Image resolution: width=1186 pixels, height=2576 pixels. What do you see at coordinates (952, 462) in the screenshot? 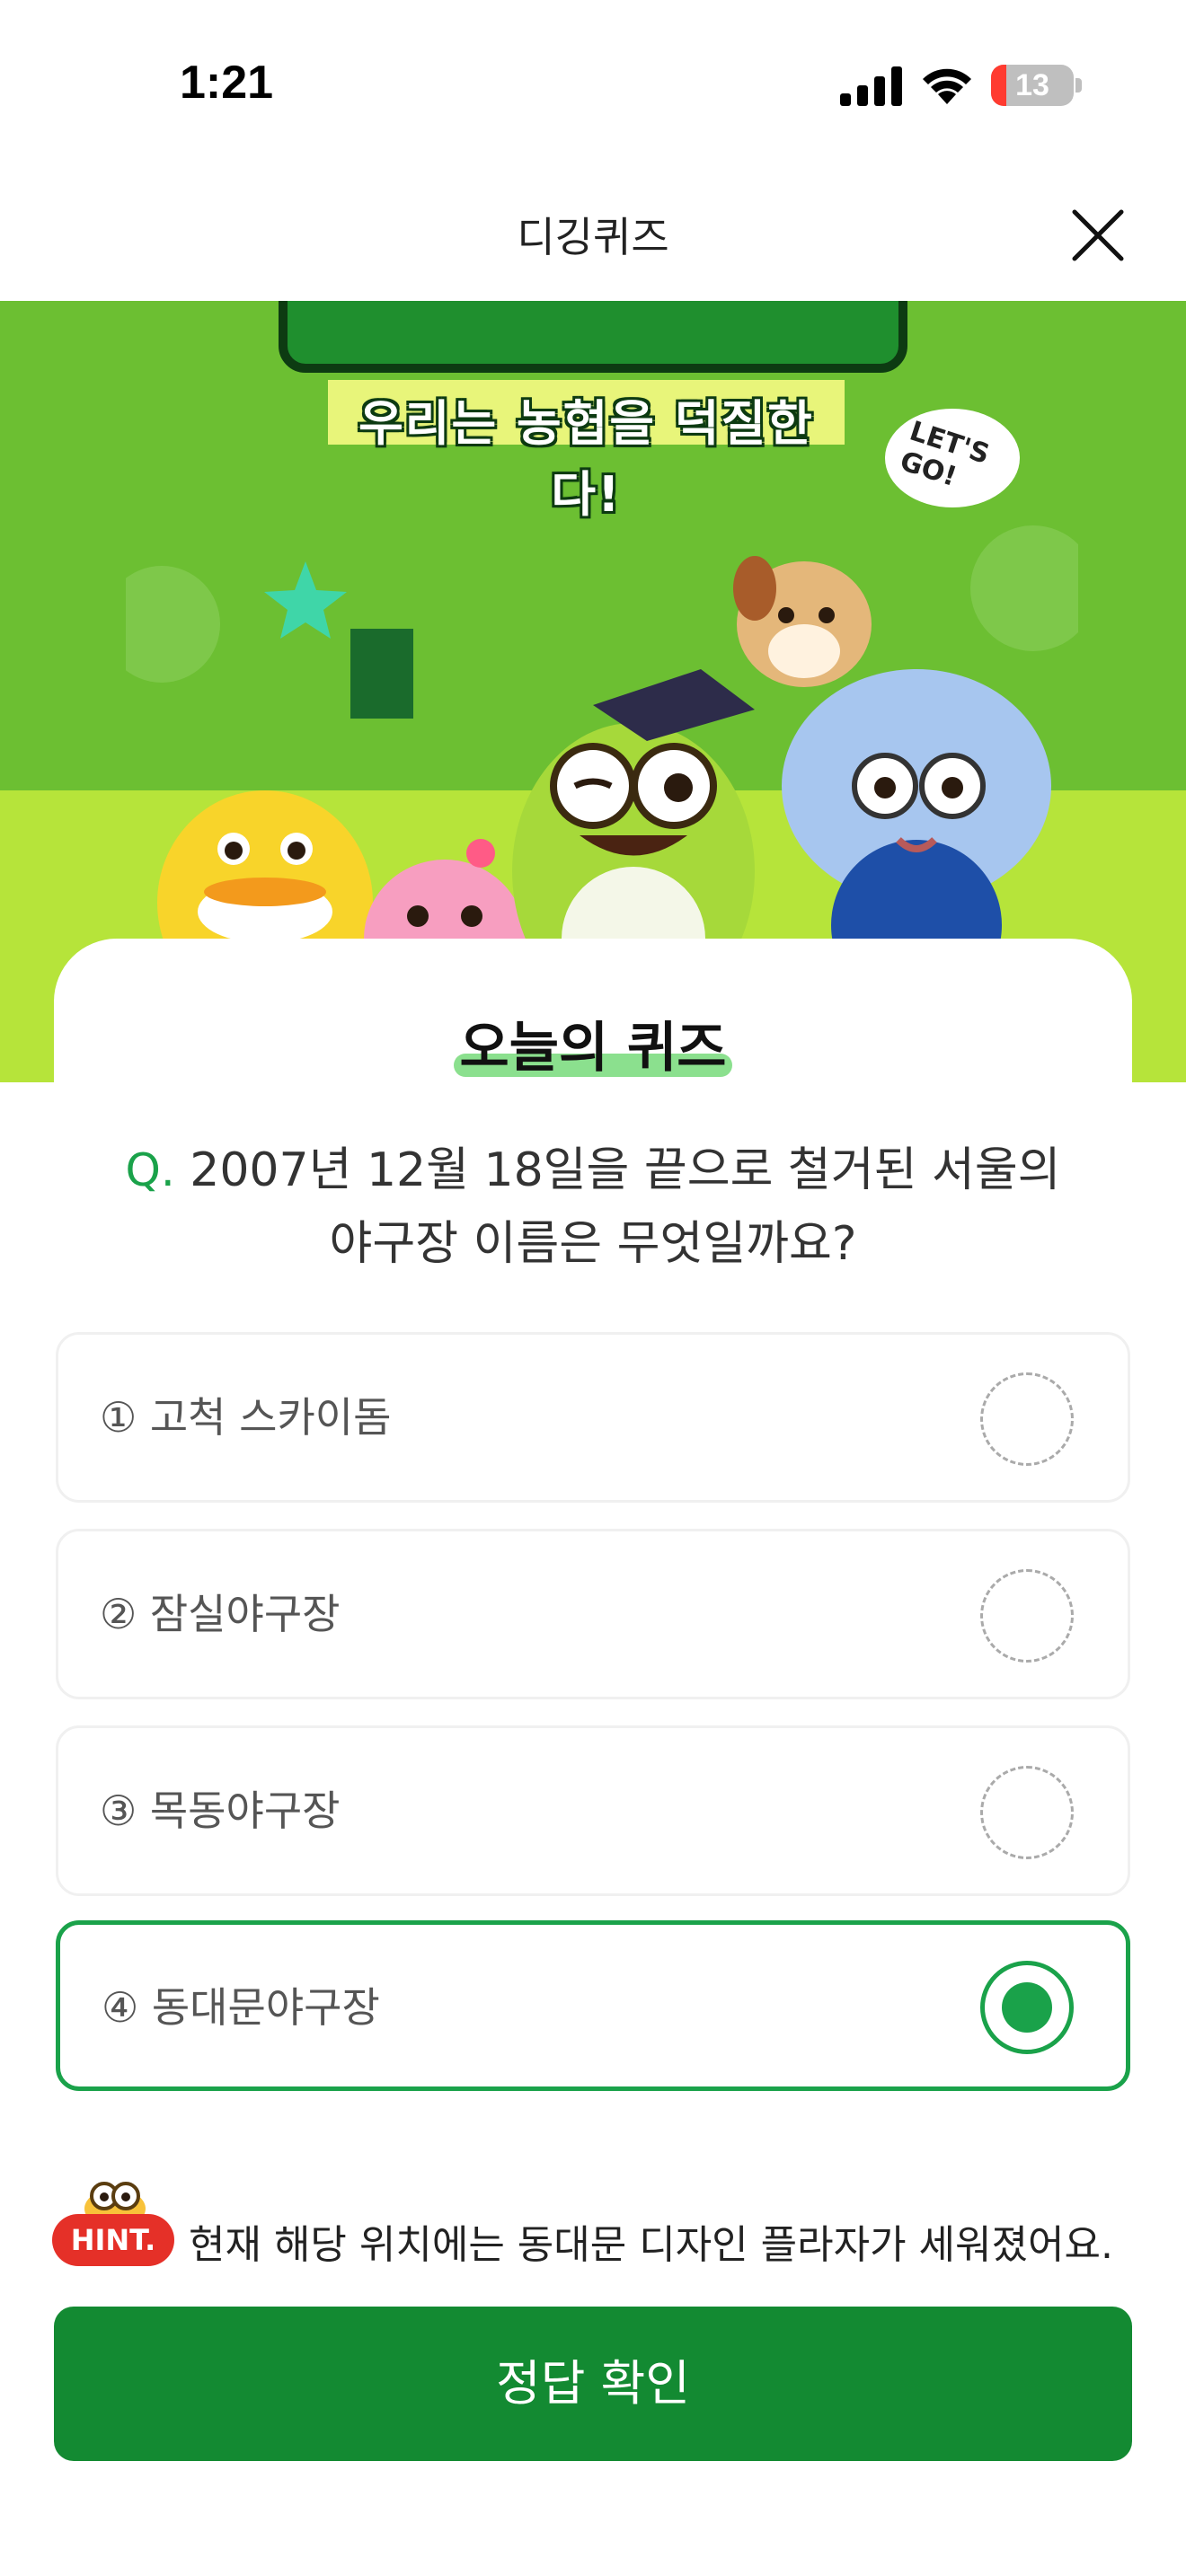
I see `lets-go-bubble: LET'S GO!` at bounding box center [952, 462].